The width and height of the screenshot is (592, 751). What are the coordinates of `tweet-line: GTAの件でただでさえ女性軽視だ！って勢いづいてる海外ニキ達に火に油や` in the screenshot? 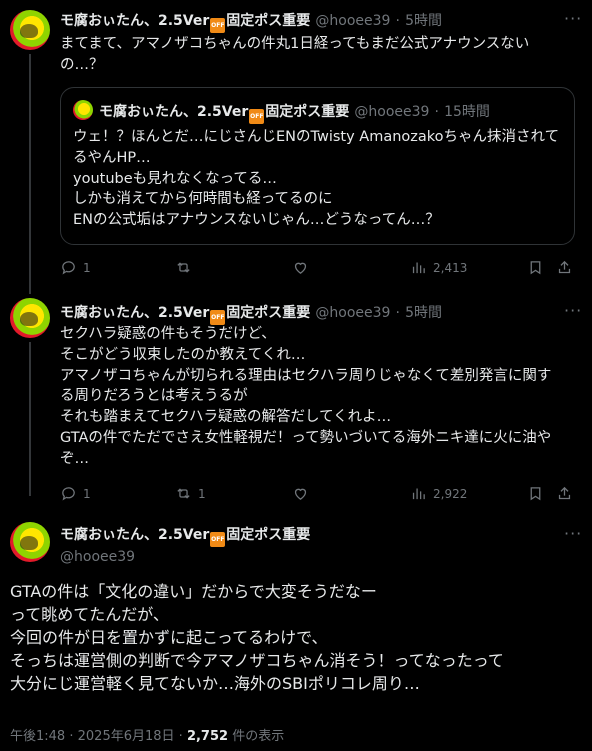 It's located at (306, 437).